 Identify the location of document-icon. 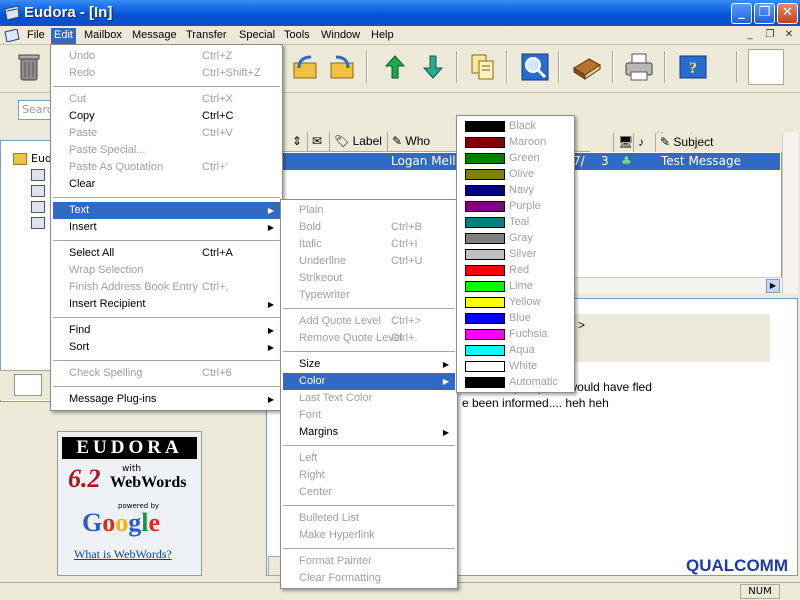
(12, 35).